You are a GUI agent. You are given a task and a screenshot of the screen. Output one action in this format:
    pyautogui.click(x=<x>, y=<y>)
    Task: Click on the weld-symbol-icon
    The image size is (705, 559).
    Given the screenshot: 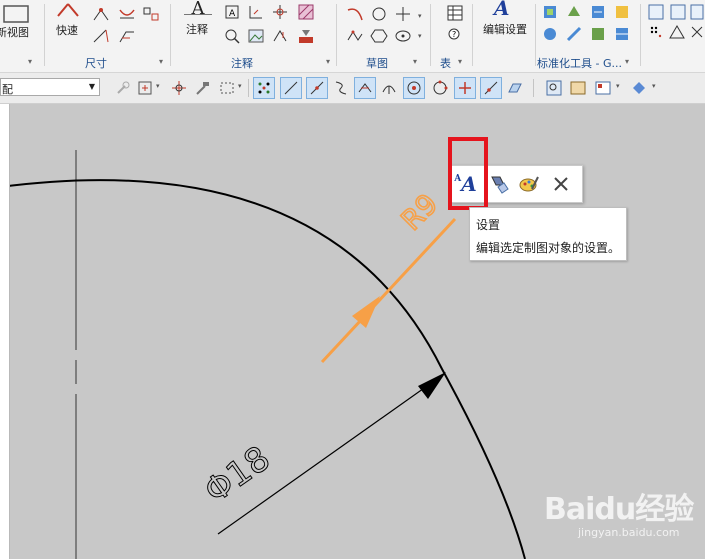 What is the action you would take?
    pyautogui.click(x=280, y=36)
    